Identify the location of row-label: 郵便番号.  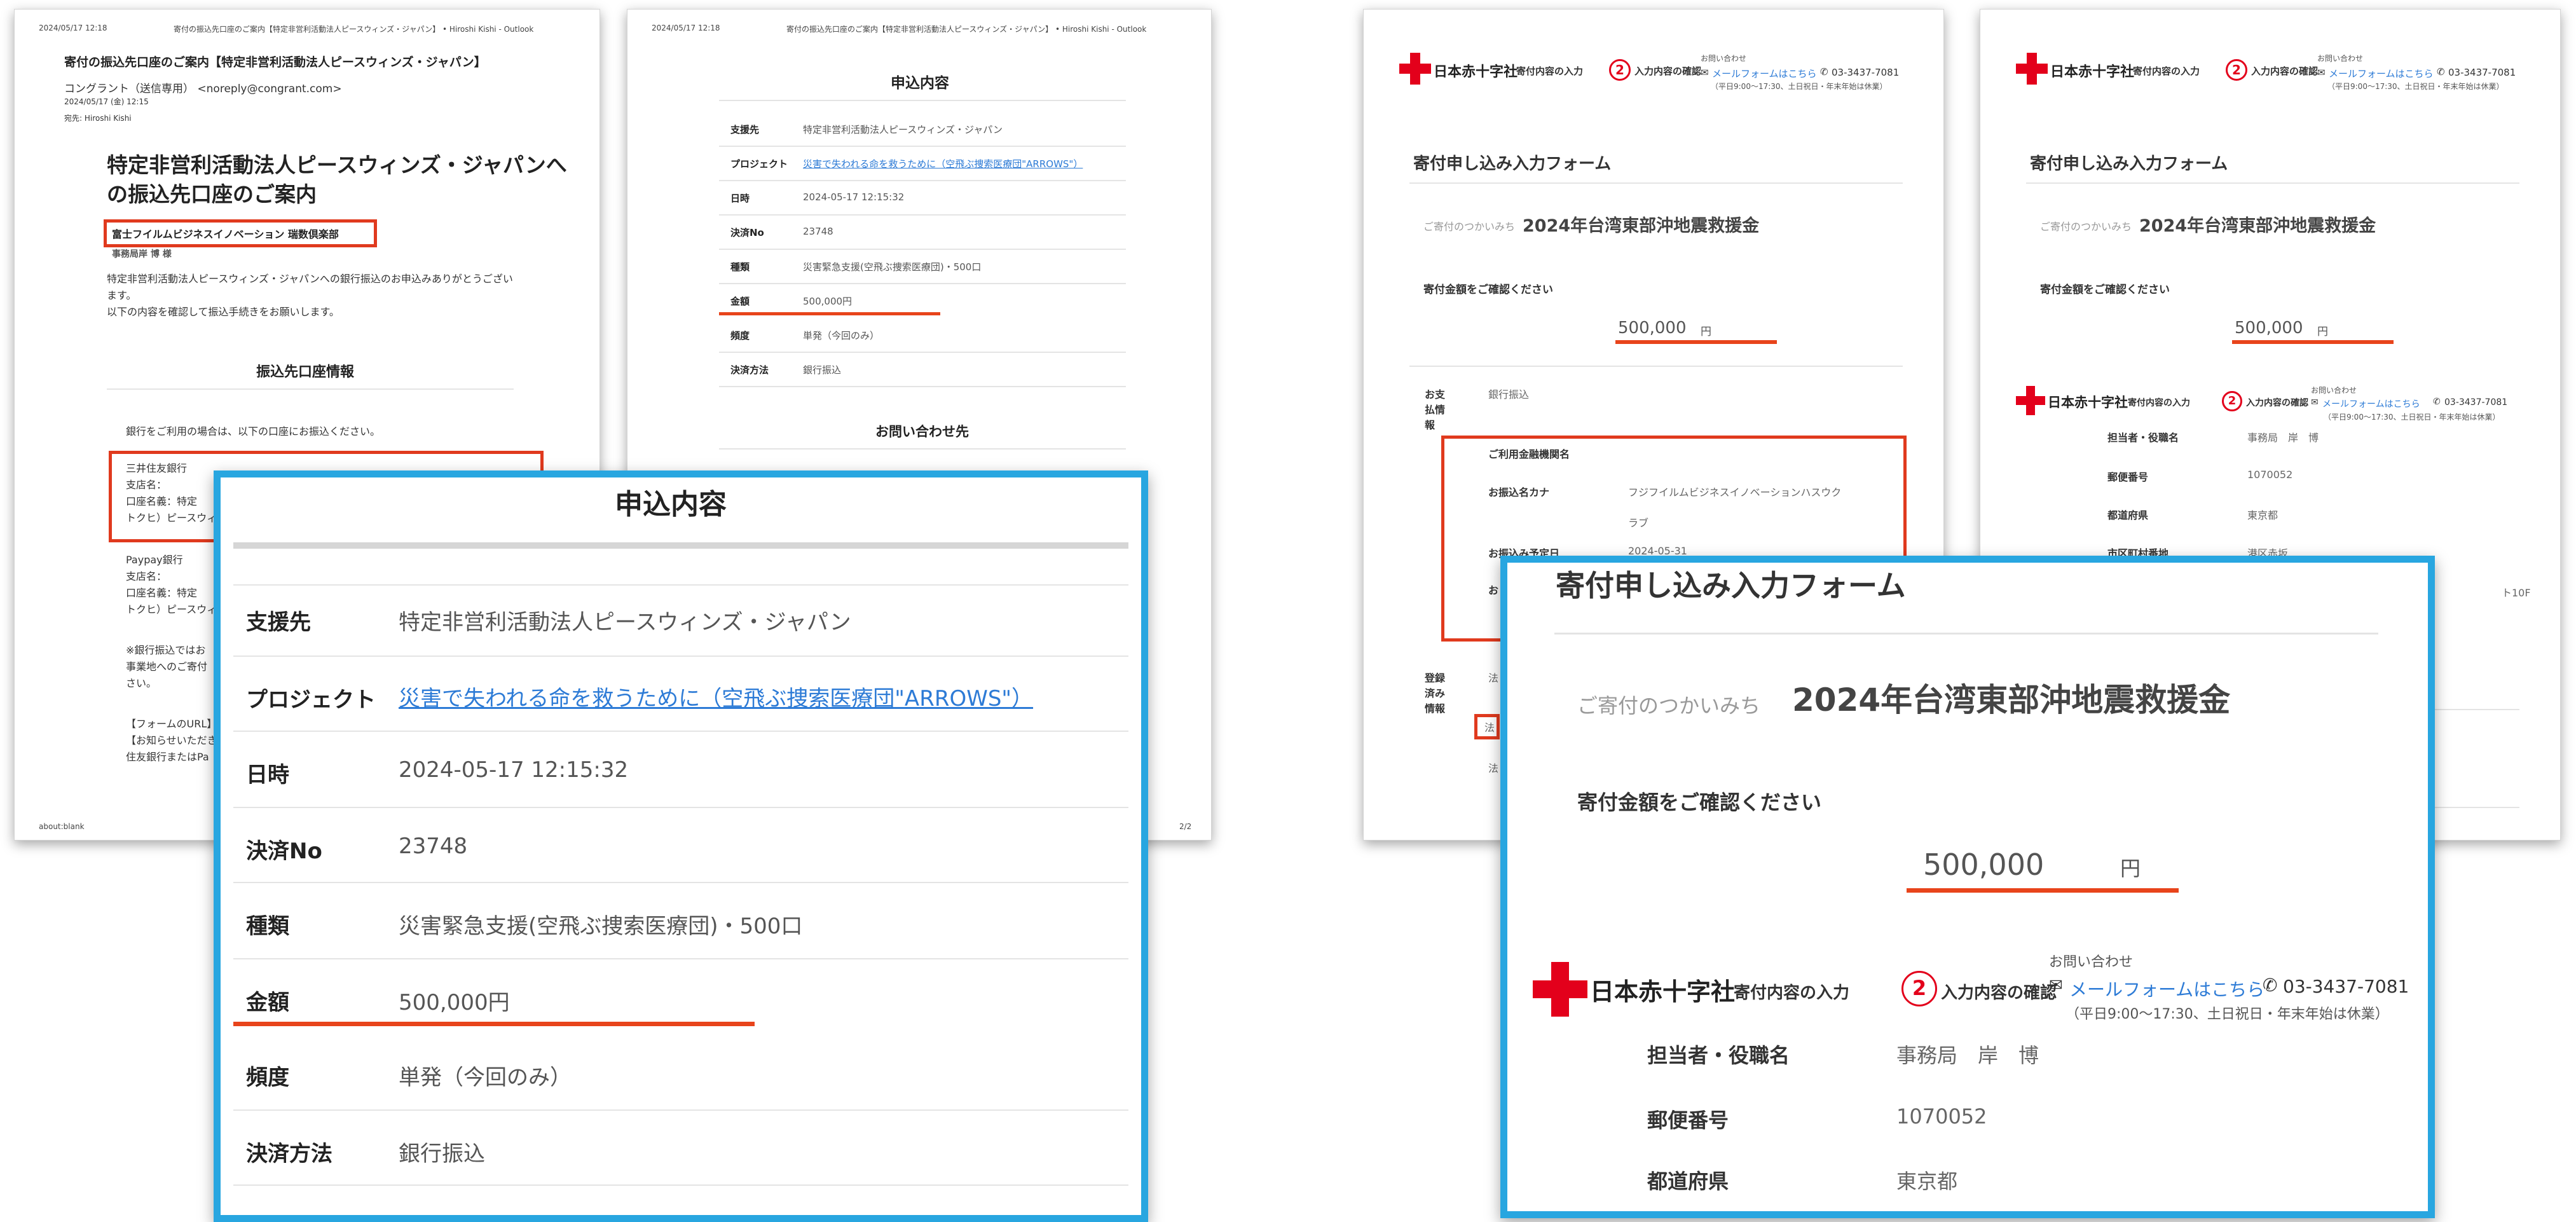
(2128, 477).